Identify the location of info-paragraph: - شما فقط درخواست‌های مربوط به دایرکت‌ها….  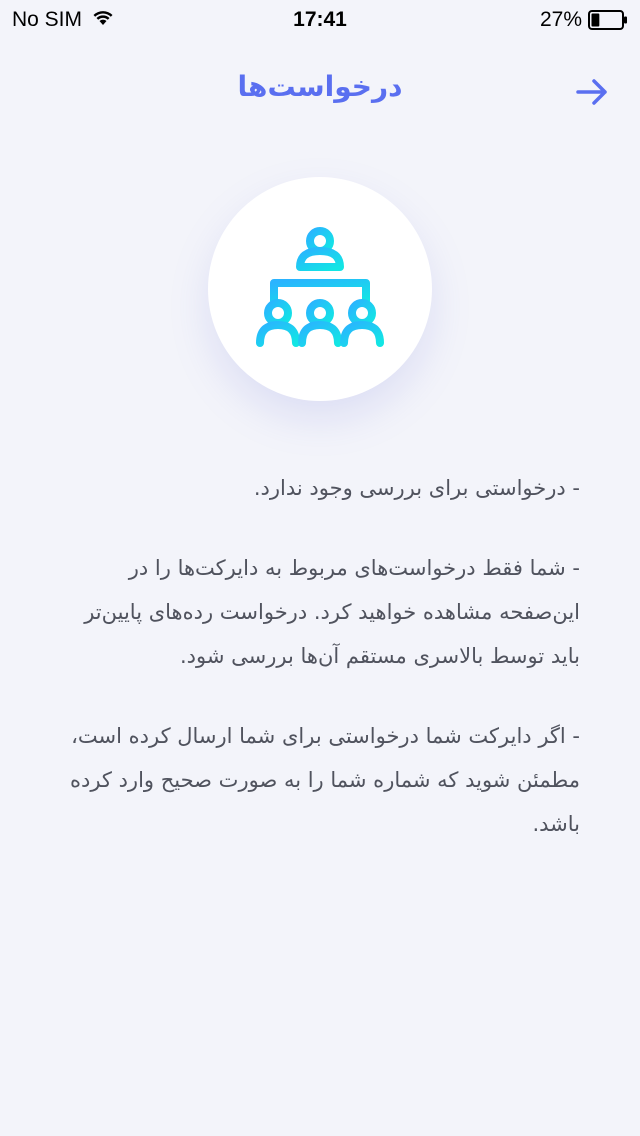
(332, 612).